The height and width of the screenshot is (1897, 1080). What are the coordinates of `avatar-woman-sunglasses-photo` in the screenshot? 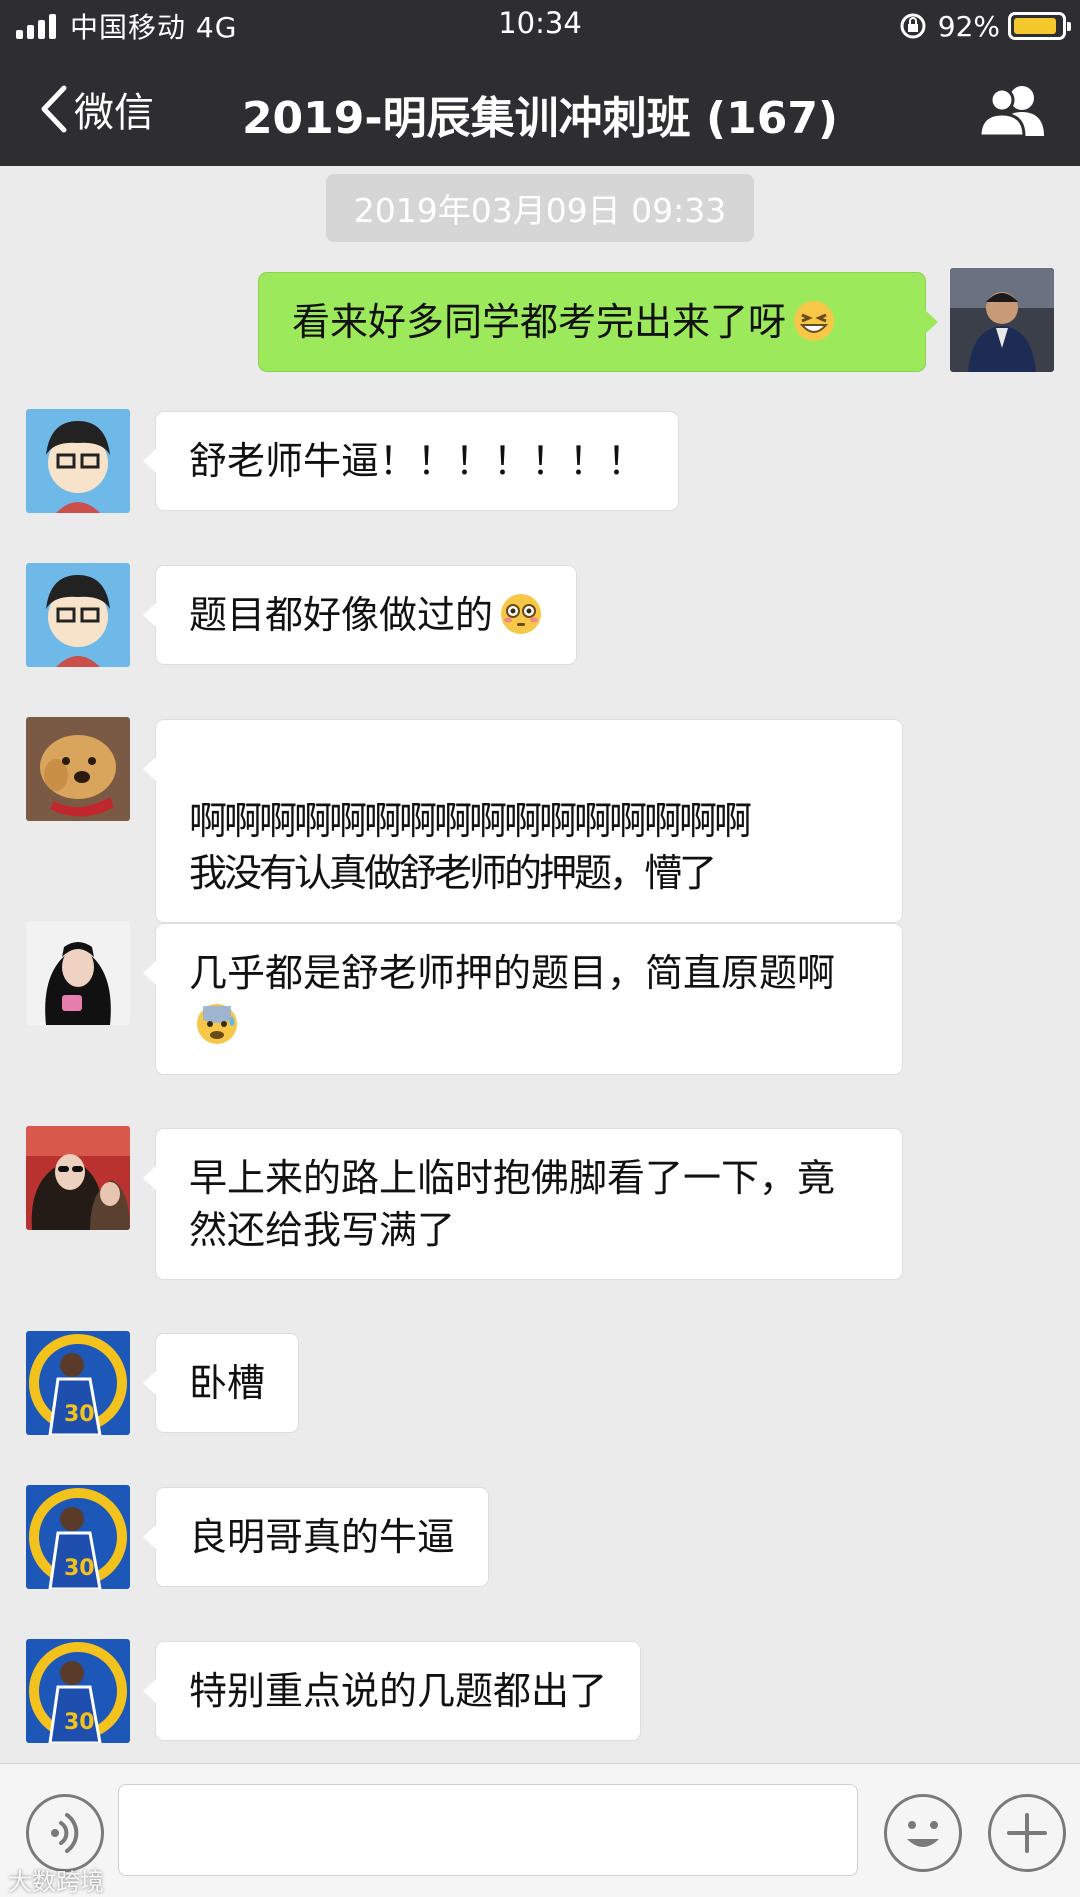 It's located at (78, 1178).